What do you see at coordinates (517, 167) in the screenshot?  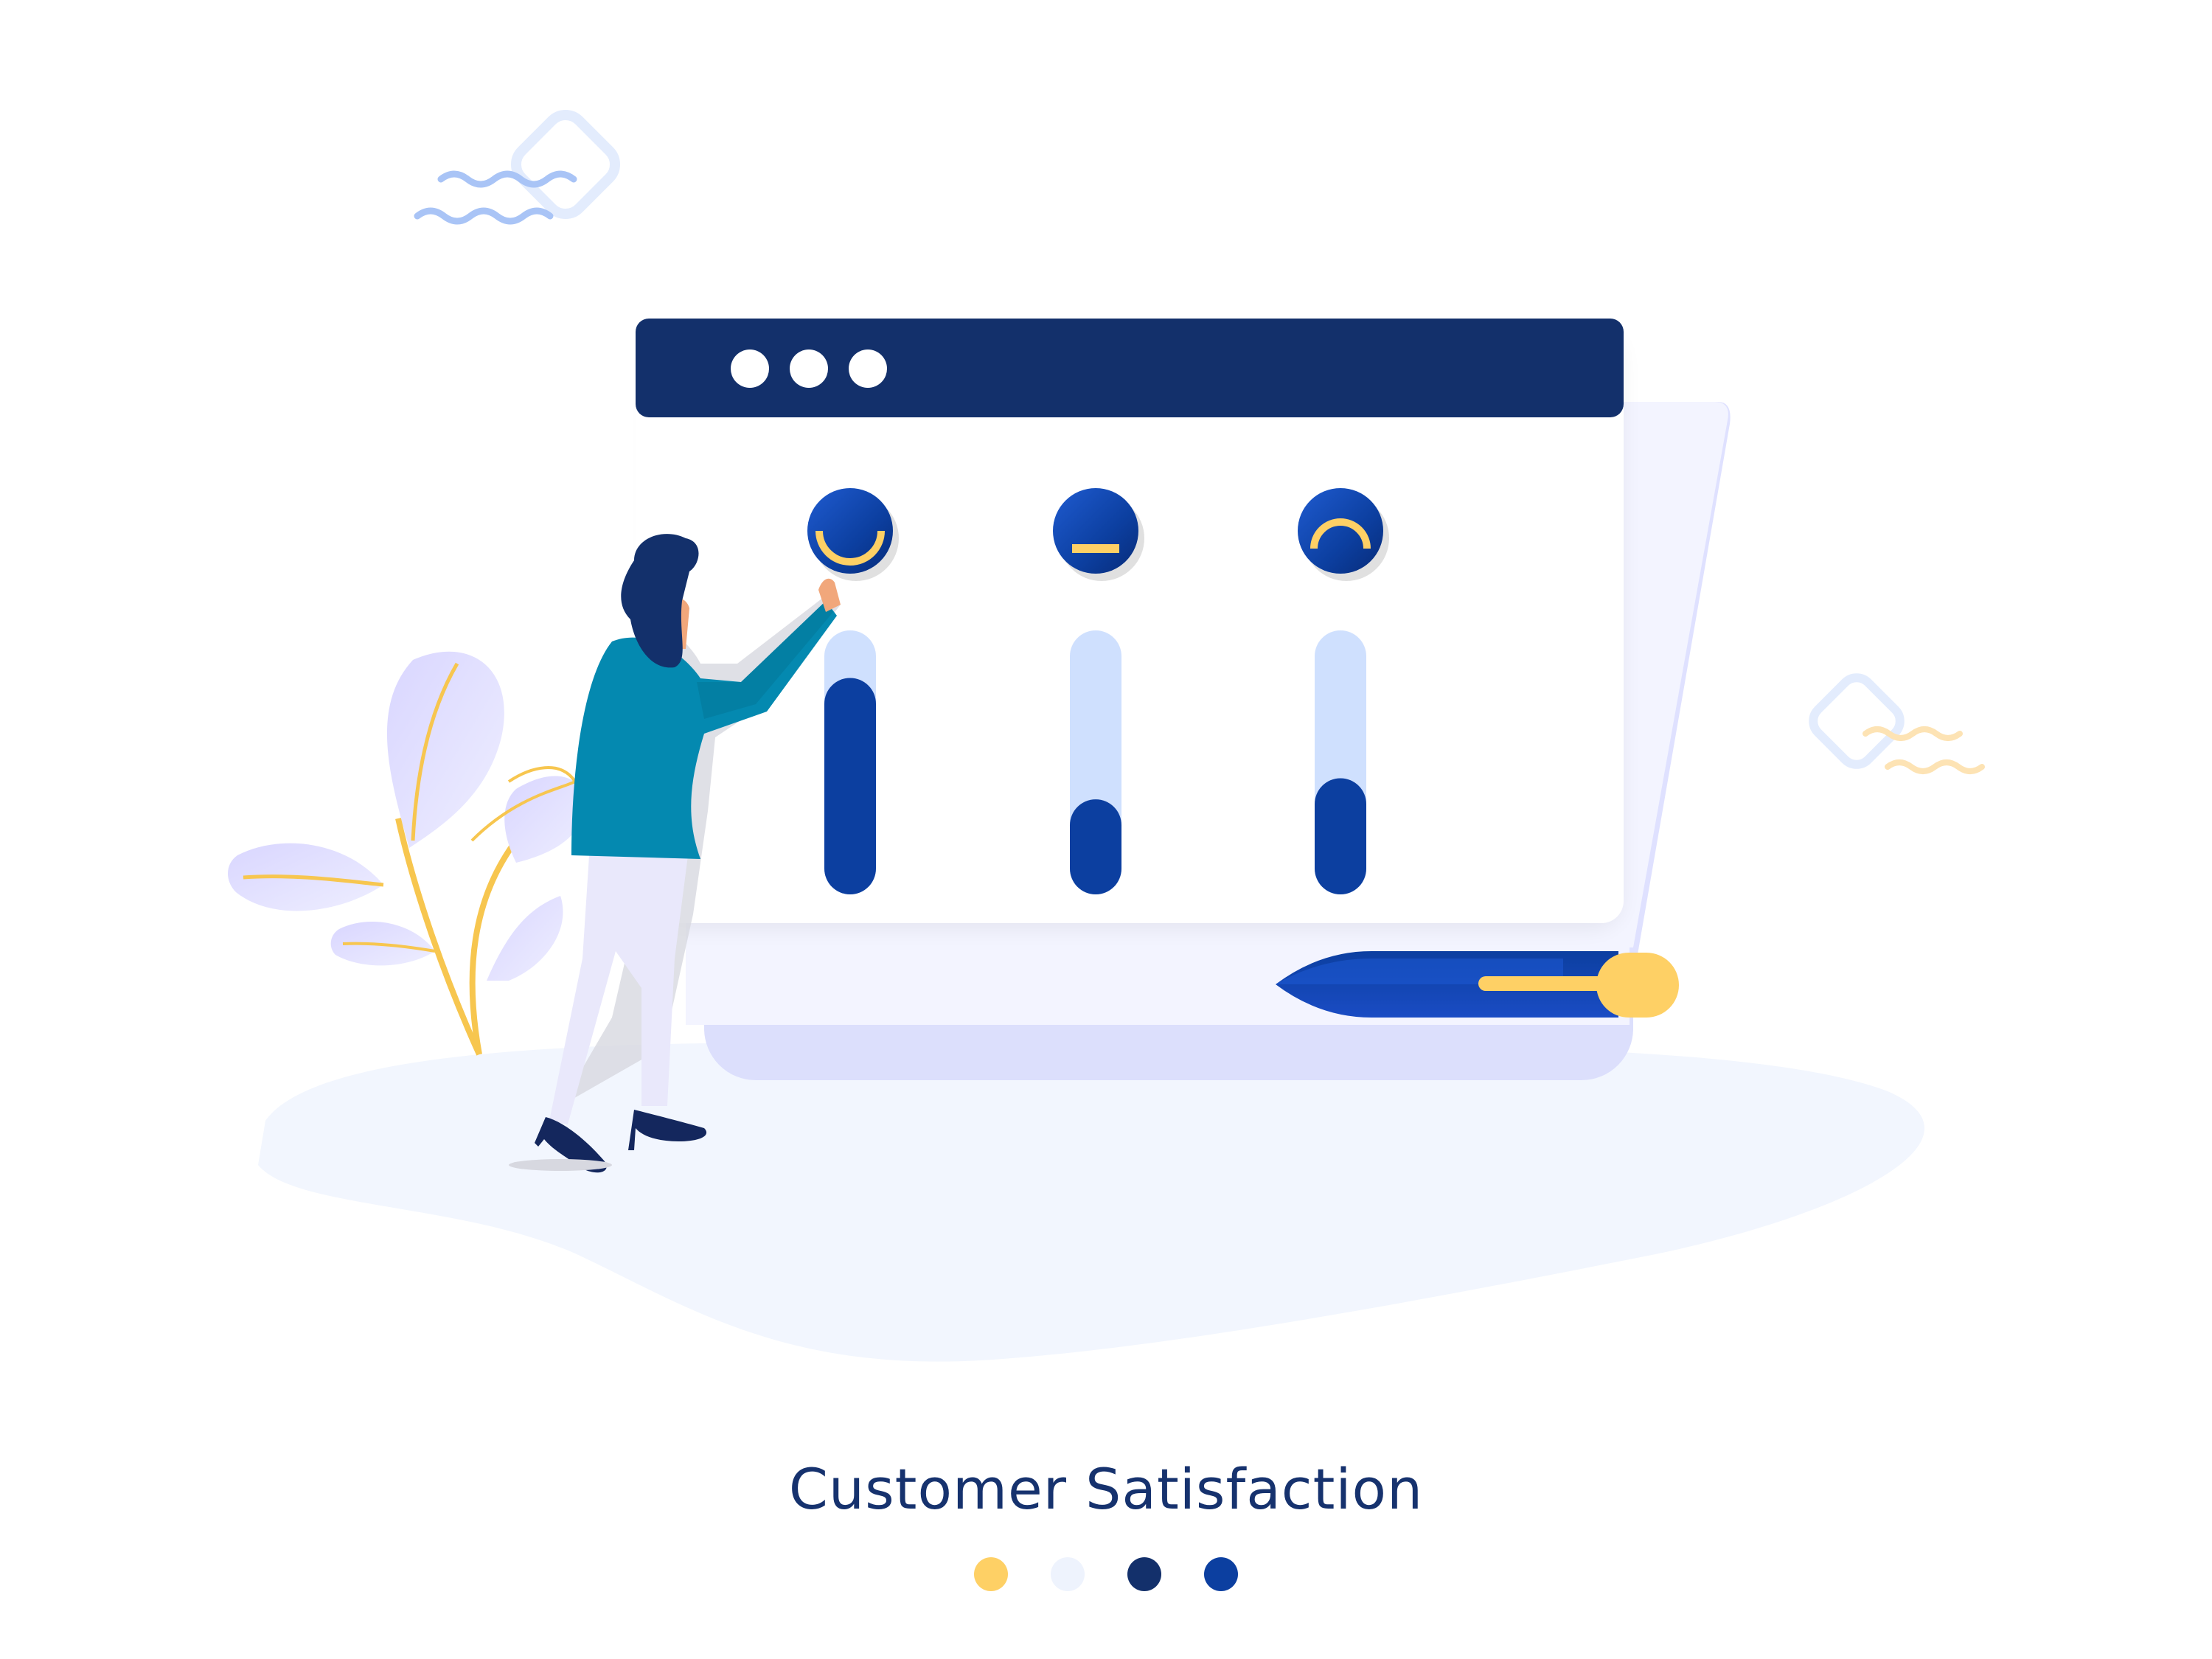 I see `decor-waves-top-left` at bounding box center [517, 167].